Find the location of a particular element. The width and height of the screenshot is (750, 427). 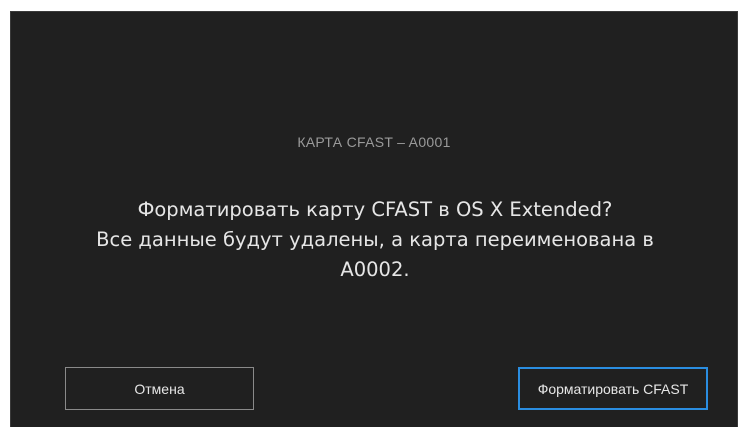

message-line-3: A0002. is located at coordinates (375, 269).